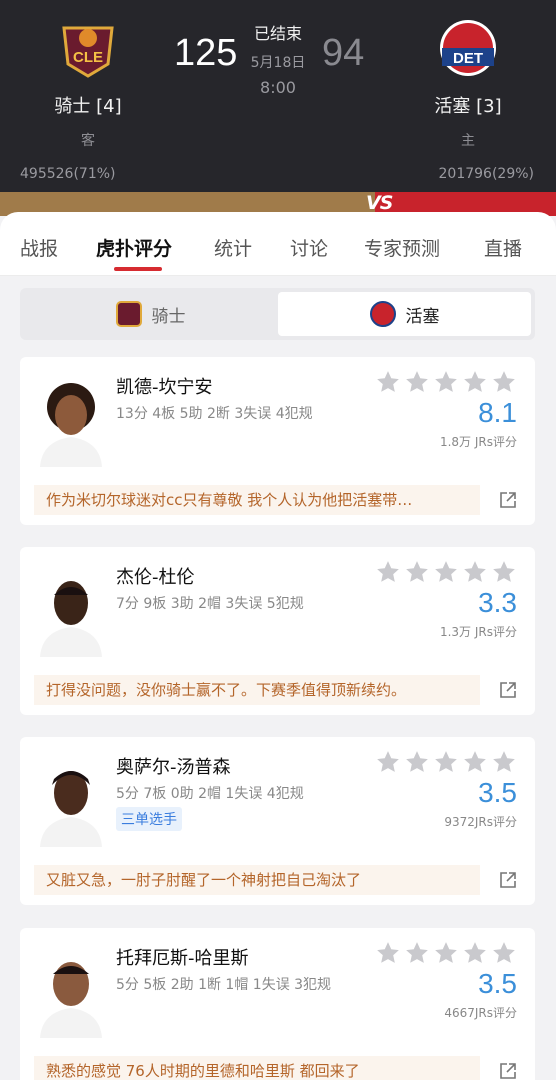 The height and width of the screenshot is (1080, 556). I want to click on cavaliers-logo: CLE, so click(88, 48).